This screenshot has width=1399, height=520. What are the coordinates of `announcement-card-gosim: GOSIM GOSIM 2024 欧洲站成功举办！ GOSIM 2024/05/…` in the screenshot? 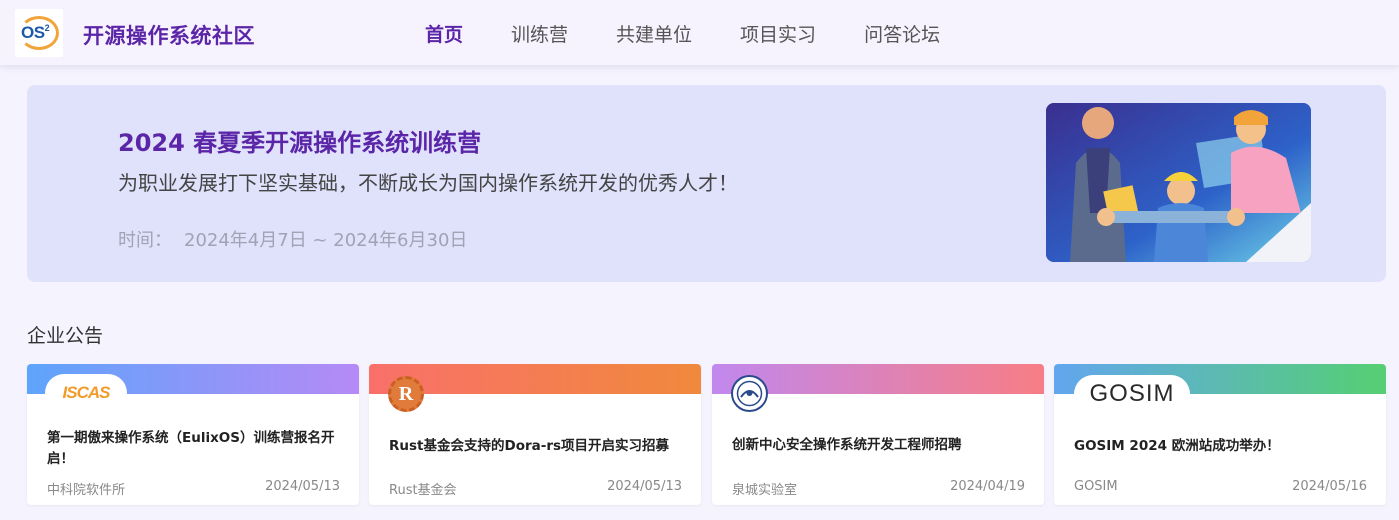 It's located at (1220, 434).